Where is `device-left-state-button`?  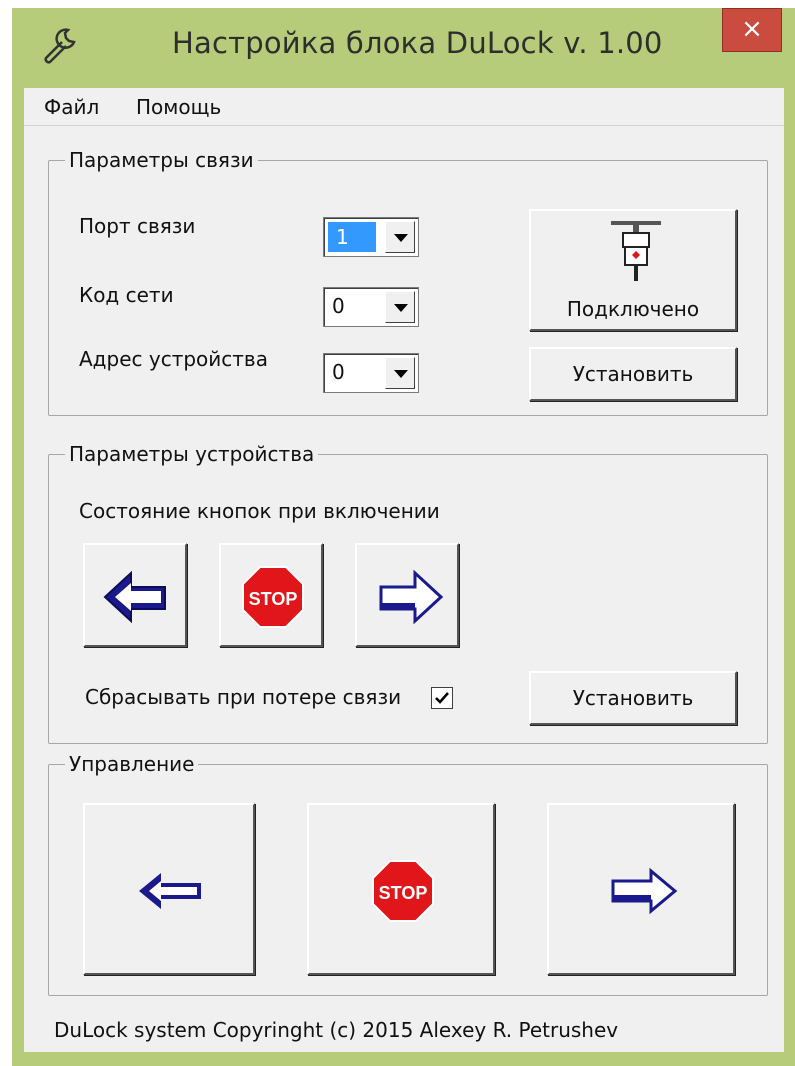 device-left-state-button is located at coordinates (135, 595).